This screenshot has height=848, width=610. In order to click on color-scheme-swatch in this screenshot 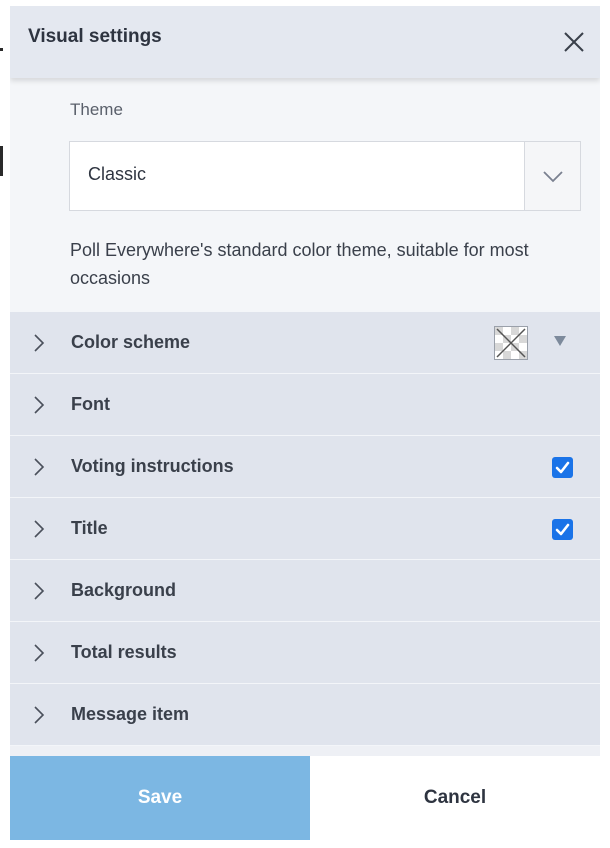, I will do `click(511, 343)`.